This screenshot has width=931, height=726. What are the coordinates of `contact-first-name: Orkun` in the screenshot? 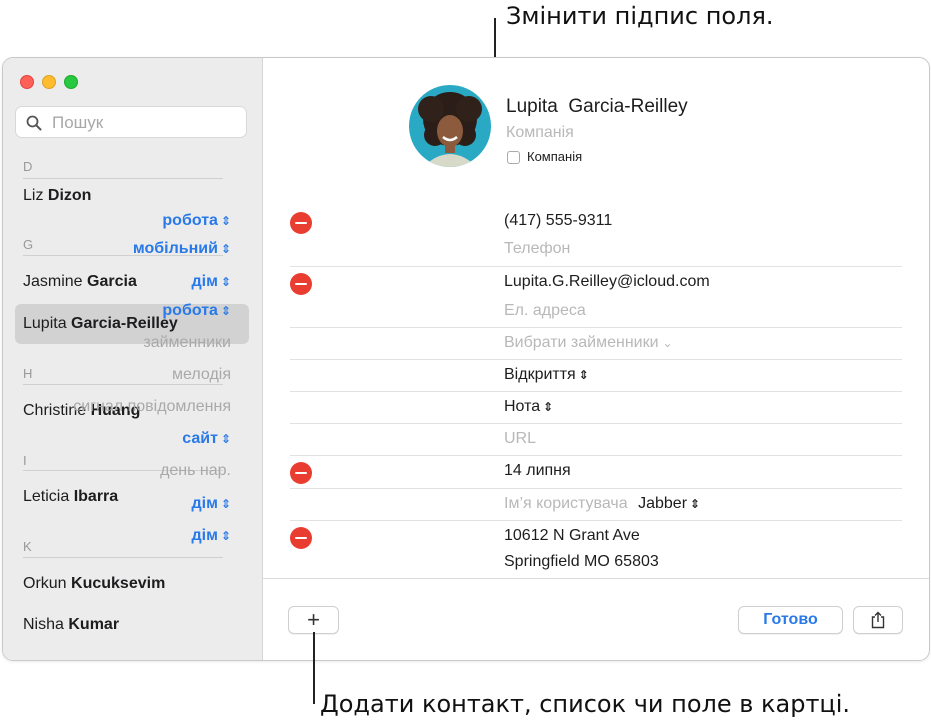 It's located at (45, 583).